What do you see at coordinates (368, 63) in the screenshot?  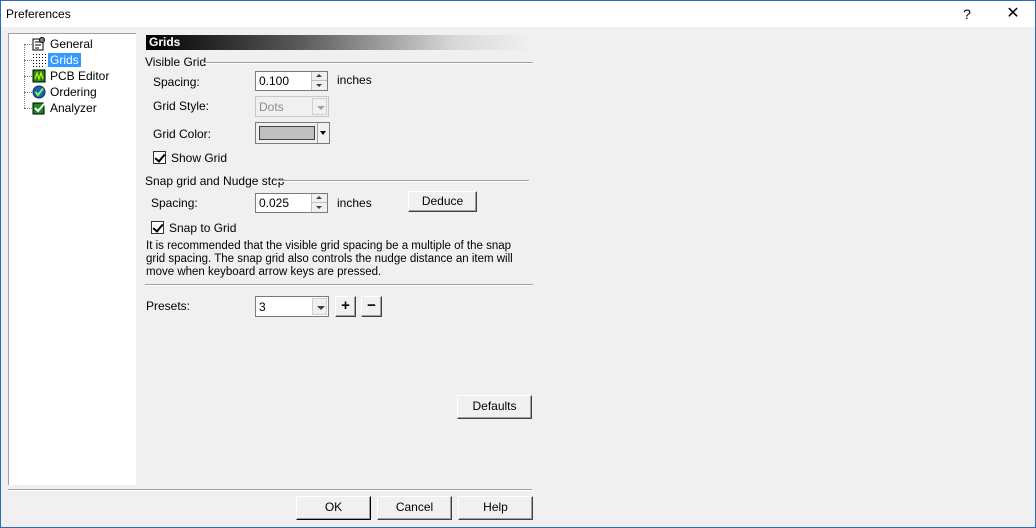 I see `visible-grid-separator` at bounding box center [368, 63].